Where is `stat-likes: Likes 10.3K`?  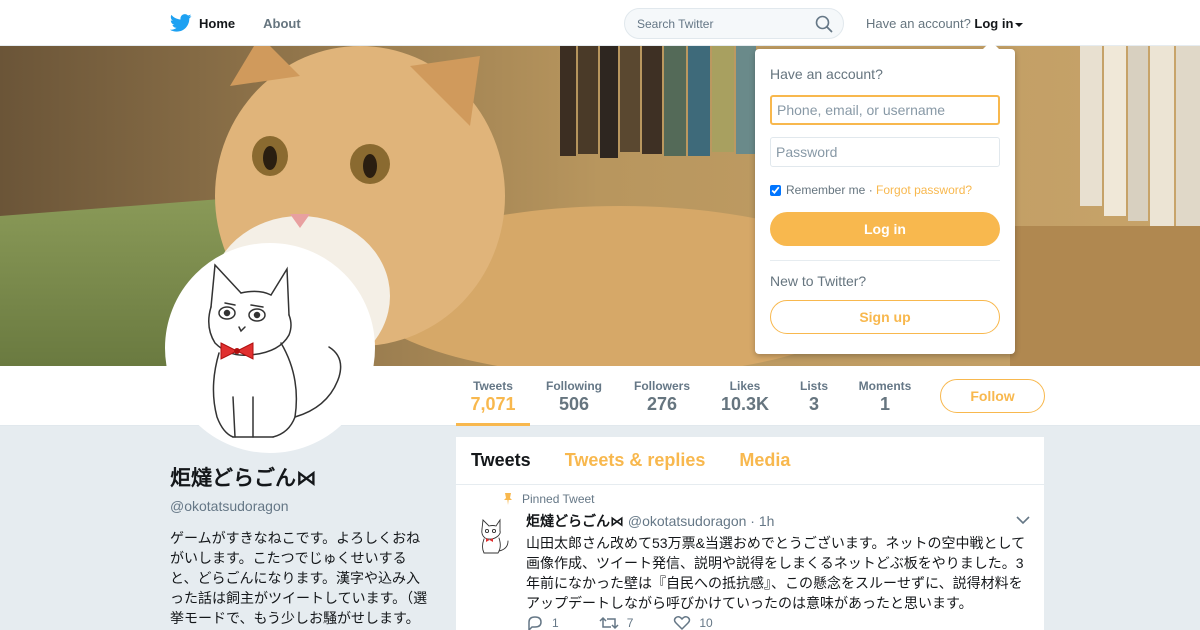 stat-likes: Likes 10.3K is located at coordinates (745, 396).